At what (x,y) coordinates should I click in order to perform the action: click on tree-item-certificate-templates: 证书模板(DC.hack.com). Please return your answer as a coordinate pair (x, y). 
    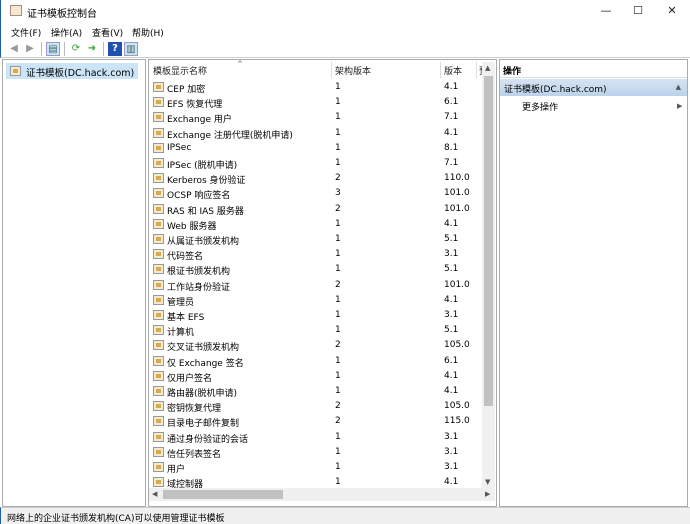
    Looking at the image, I should click on (72, 71).